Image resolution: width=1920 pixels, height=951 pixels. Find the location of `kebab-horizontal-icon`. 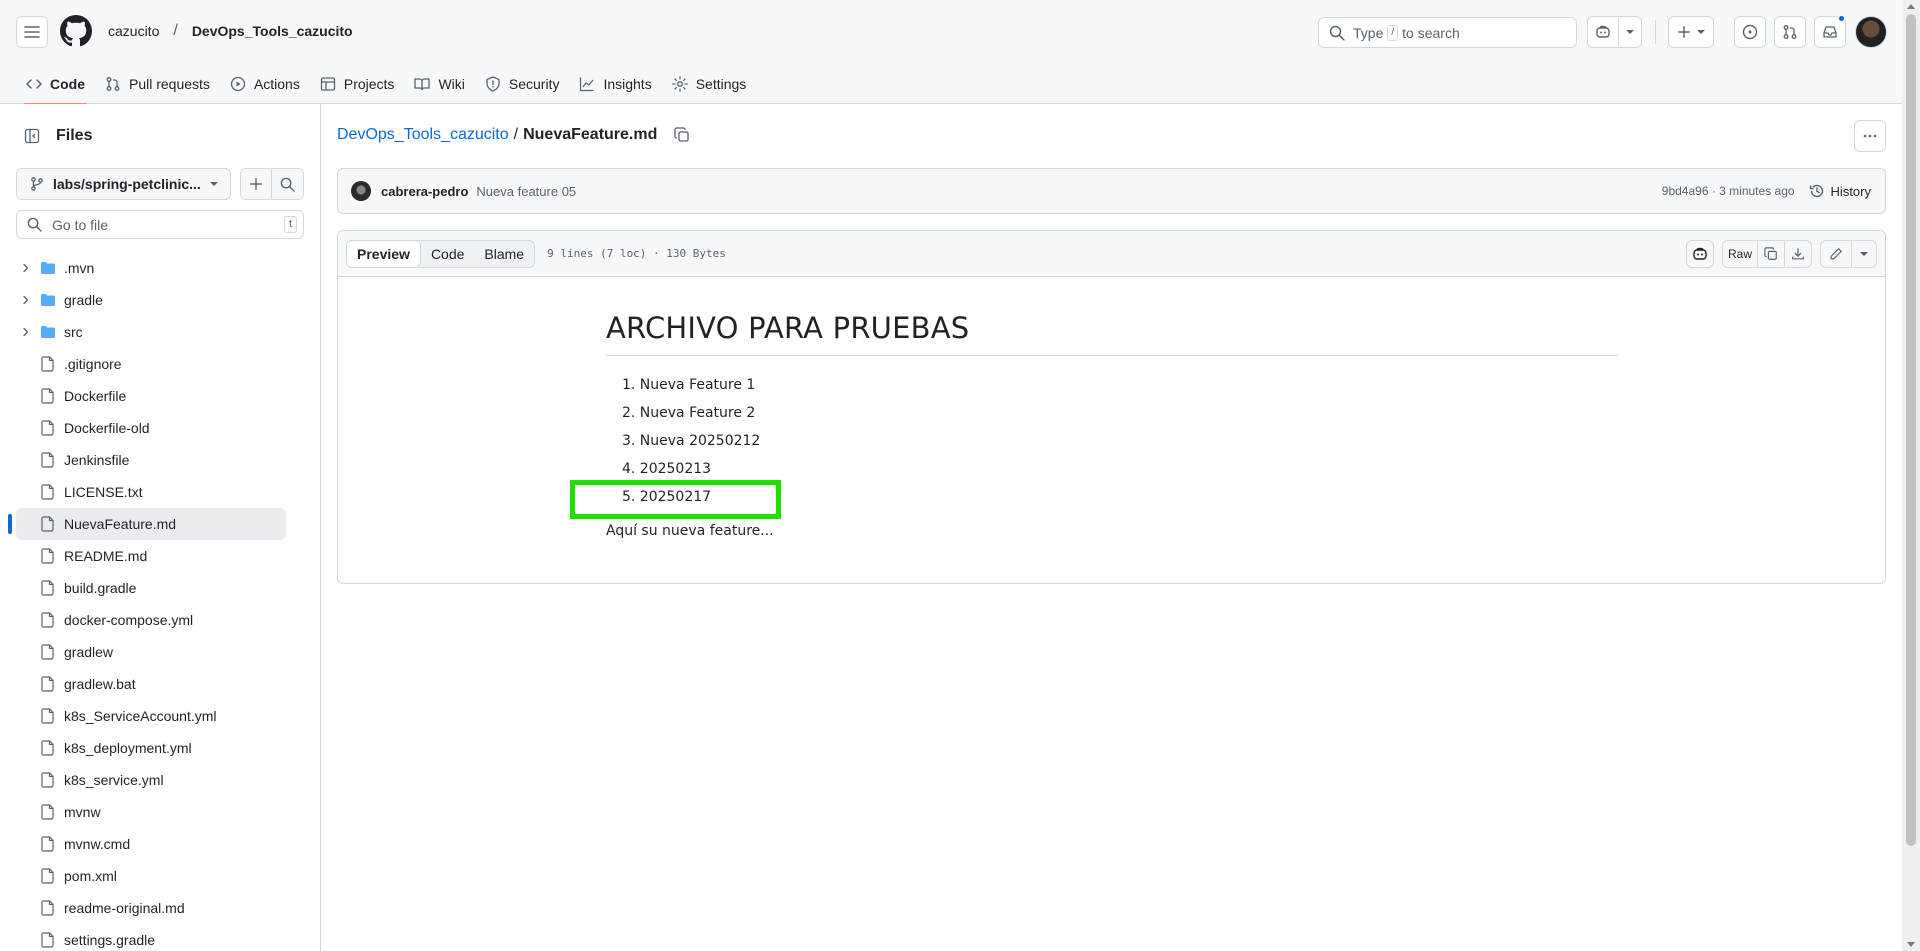

kebab-horizontal-icon is located at coordinates (1870, 136).